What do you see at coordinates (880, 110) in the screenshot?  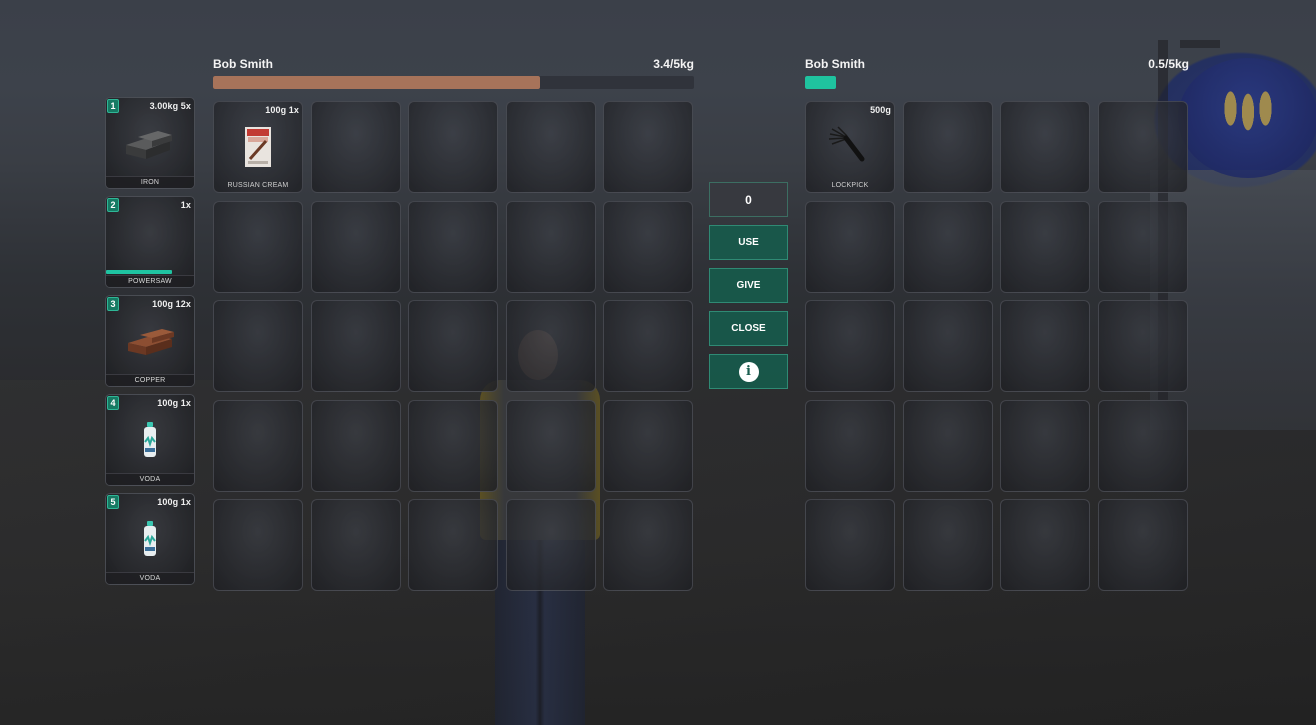 I see `item-weight-count: 500g` at bounding box center [880, 110].